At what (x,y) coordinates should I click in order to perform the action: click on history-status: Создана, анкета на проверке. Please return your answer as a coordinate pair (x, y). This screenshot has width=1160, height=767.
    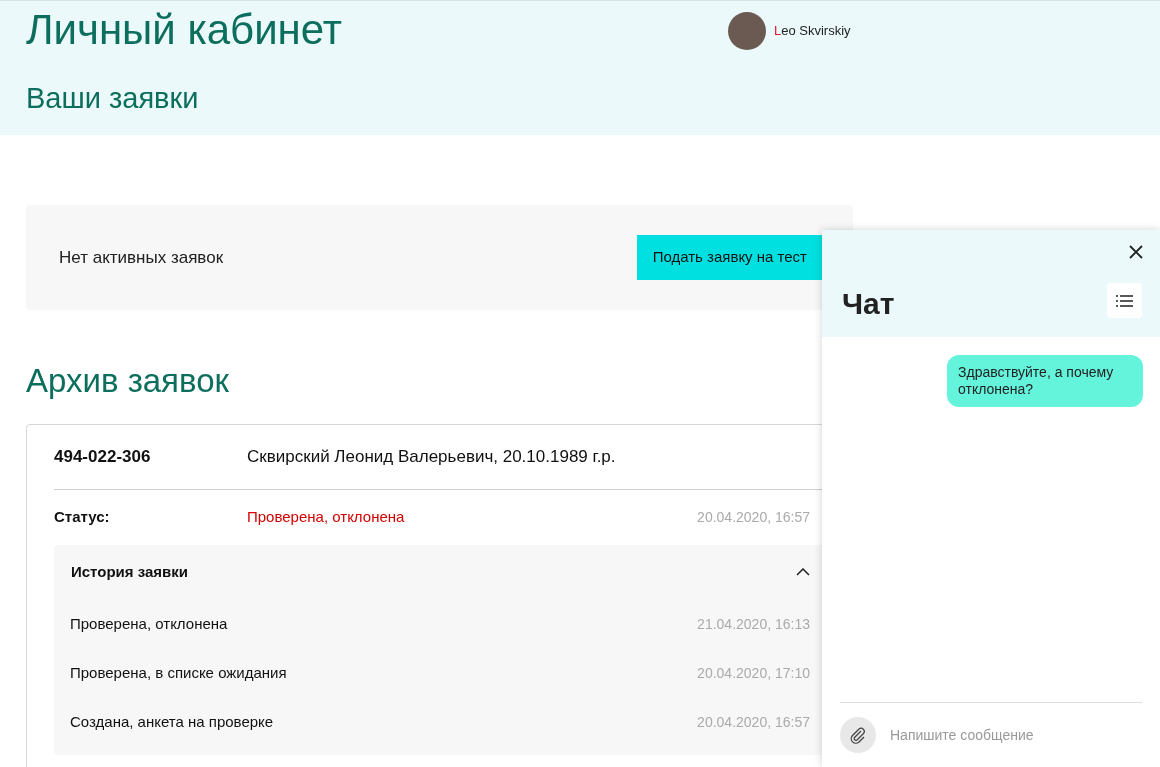
    Looking at the image, I should click on (172, 721).